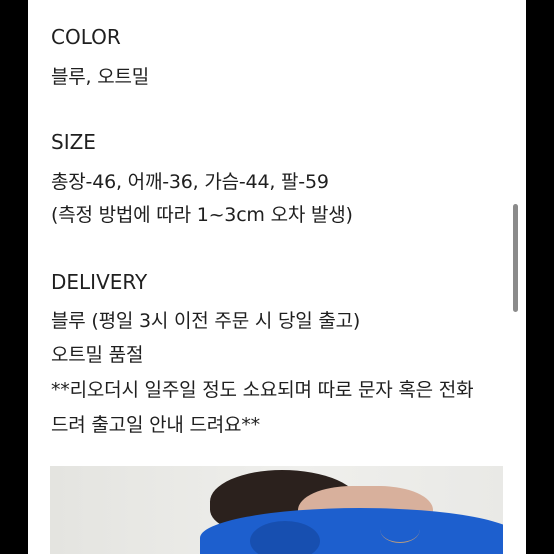  What do you see at coordinates (155, 425) in the screenshot?
I see `delivery-line-notice: 드려 출고일 안내 드려요**` at bounding box center [155, 425].